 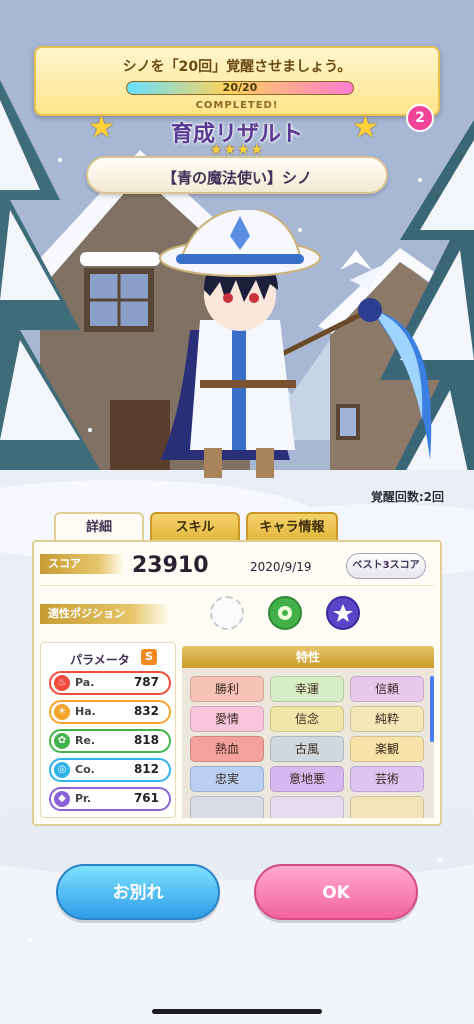 What do you see at coordinates (237, 568) in the screenshot?
I see `score-row: スコア 23910 2020/9/19 ベスト3スコア` at bounding box center [237, 568].